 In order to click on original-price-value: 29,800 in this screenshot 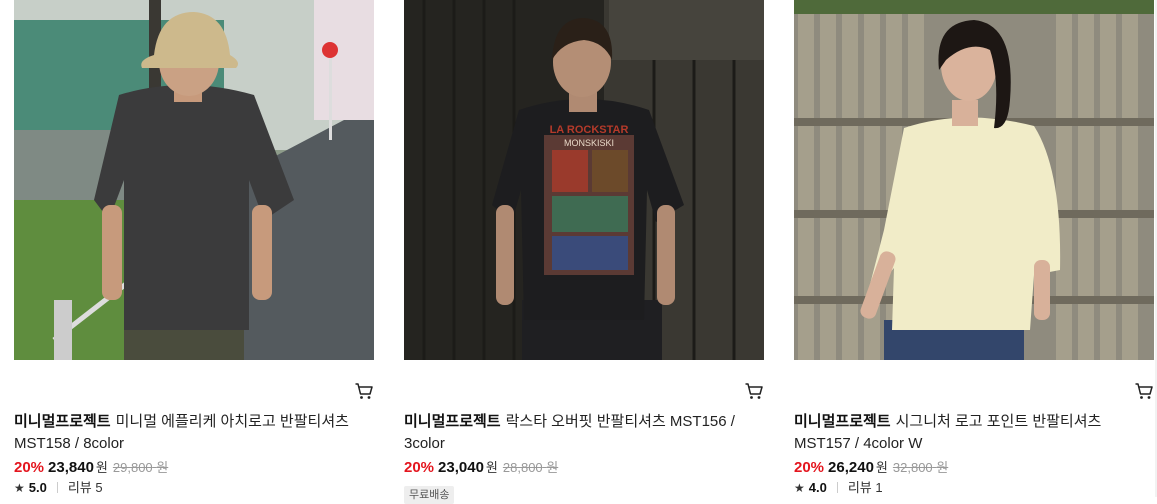, I will do `click(132, 467)`.